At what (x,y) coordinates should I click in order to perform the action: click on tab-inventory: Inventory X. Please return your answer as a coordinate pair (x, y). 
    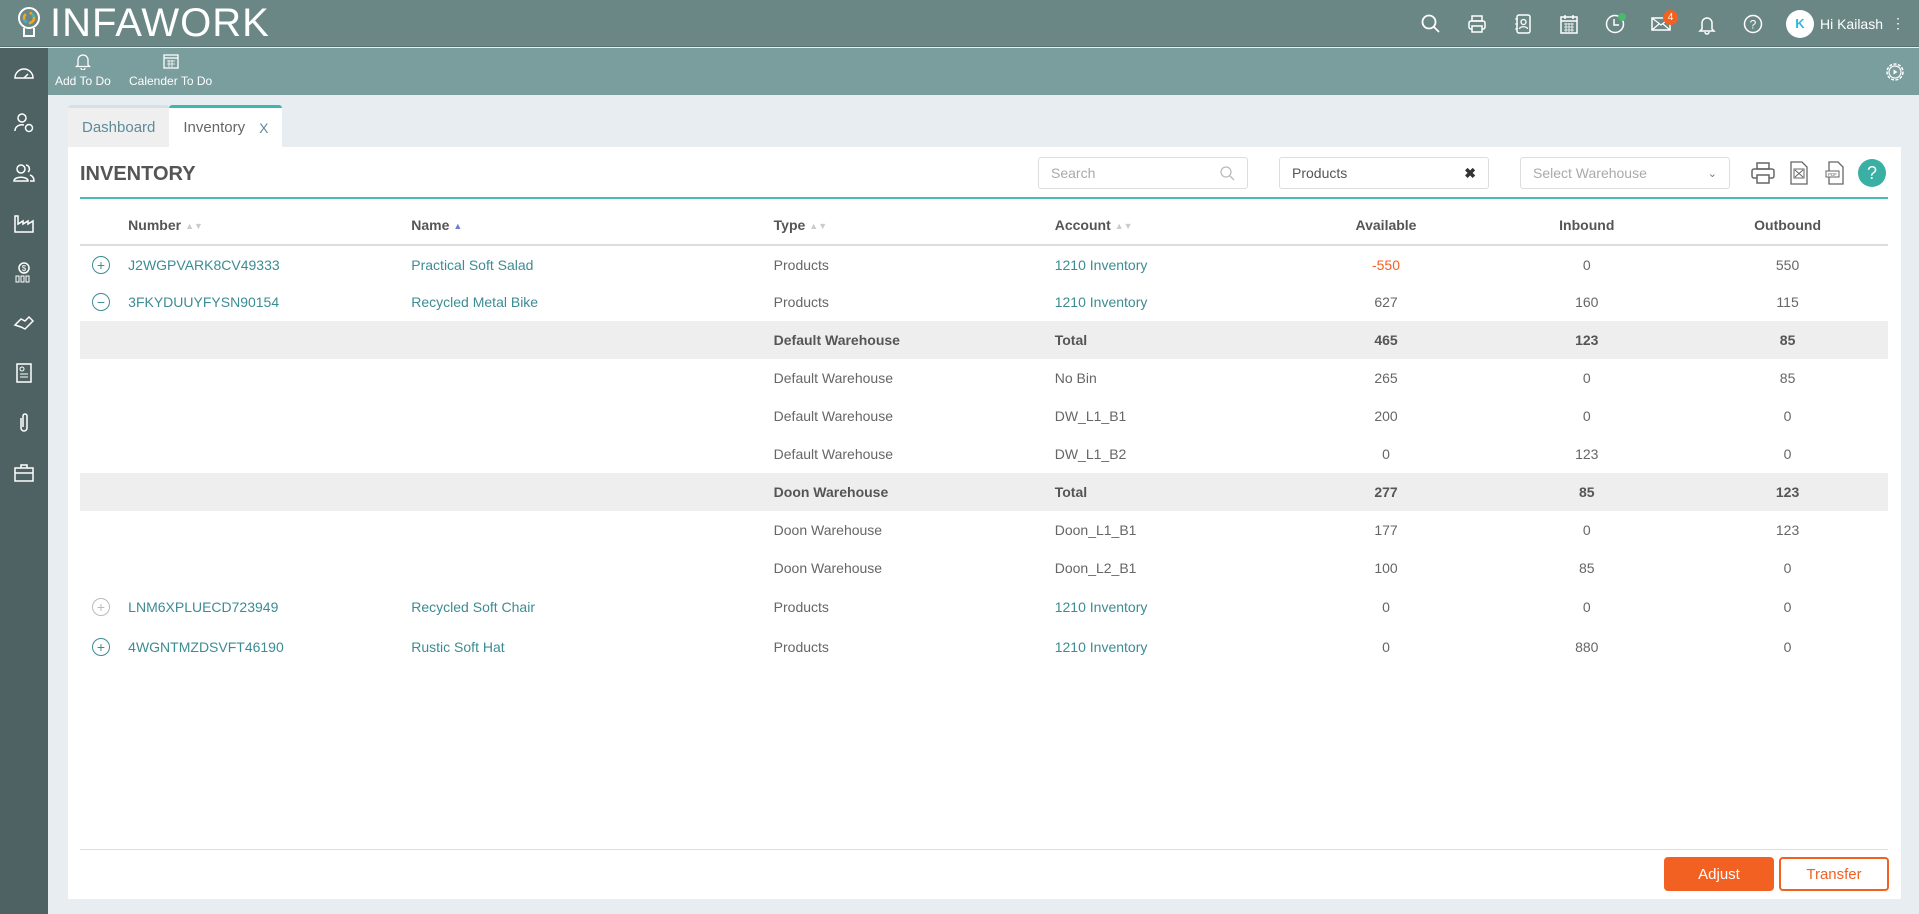
    Looking at the image, I should click on (226, 126).